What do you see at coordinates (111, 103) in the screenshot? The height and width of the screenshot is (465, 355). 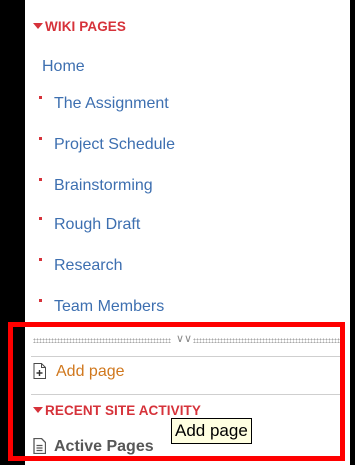 I see `sidebar-item-label: The Assignment` at bounding box center [111, 103].